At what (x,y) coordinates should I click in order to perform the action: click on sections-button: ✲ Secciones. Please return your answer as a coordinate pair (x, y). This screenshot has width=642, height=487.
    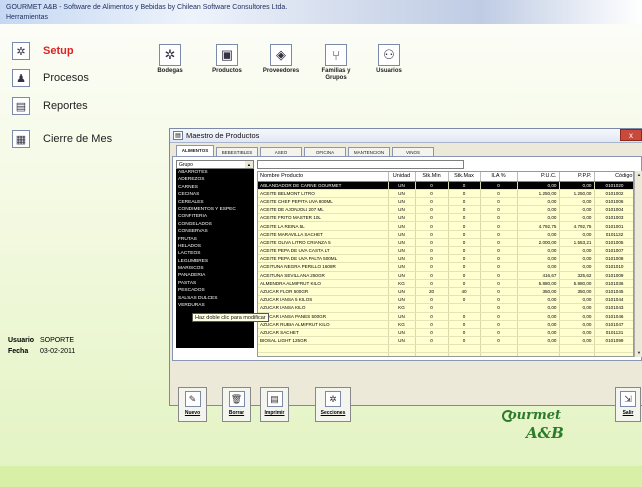
    Looking at the image, I should click on (333, 404).